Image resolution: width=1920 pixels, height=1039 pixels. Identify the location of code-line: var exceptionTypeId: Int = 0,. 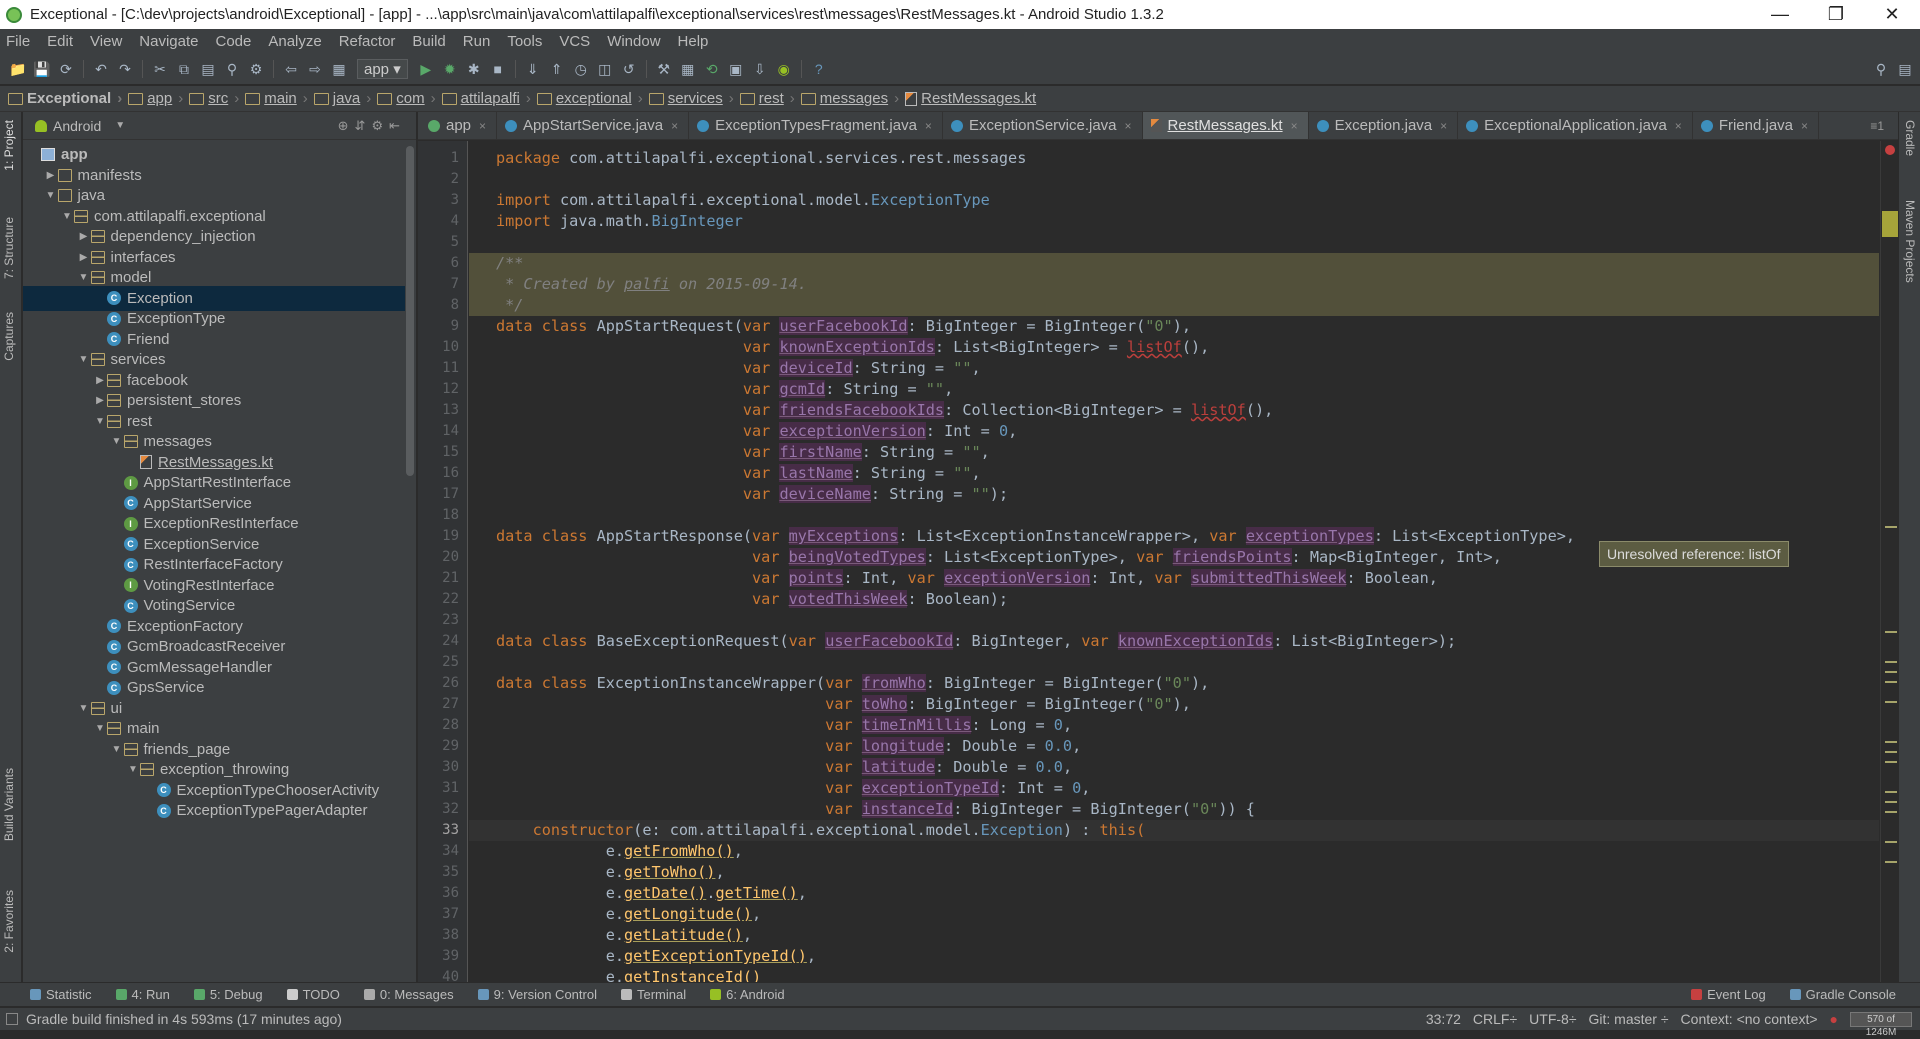
(1174, 788).